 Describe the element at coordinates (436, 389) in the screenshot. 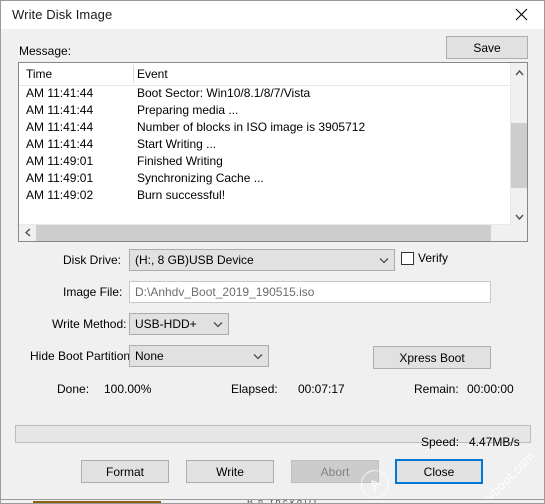

I see `remain-label: Remain:` at that location.